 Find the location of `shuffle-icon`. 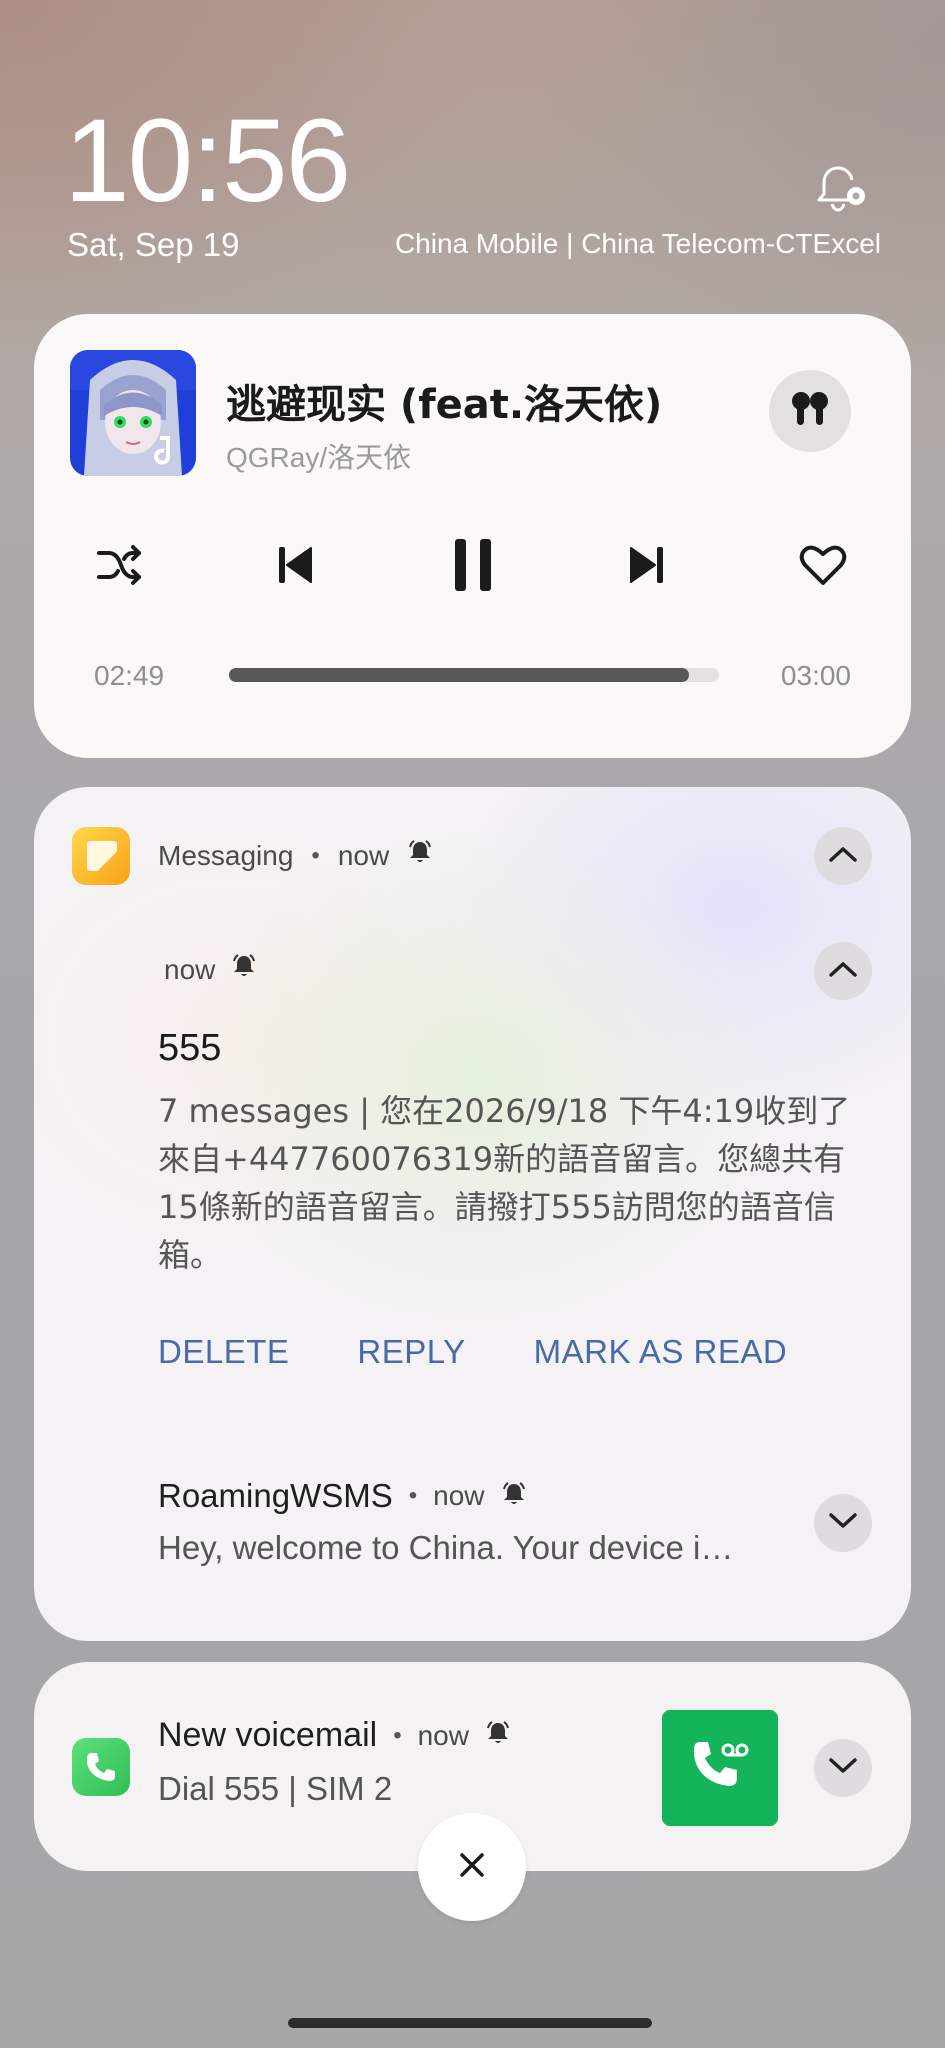

shuffle-icon is located at coordinates (119, 567).